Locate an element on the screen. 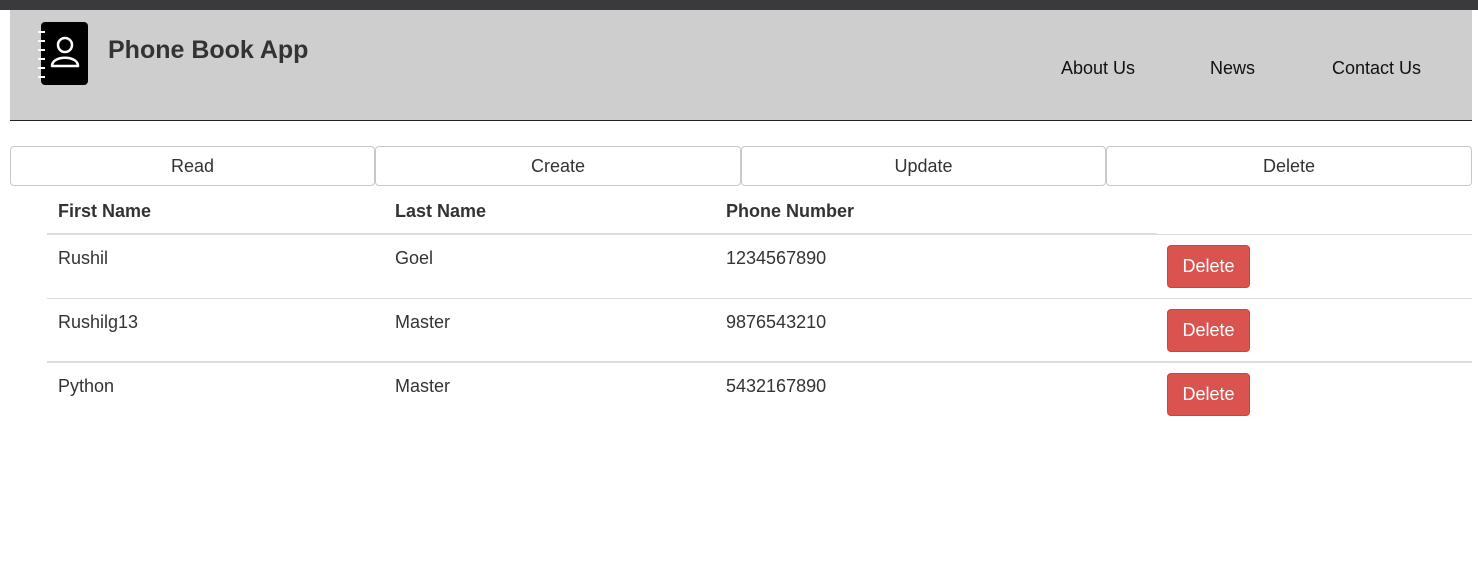  first-name-cell: Rushil is located at coordinates (83, 258).